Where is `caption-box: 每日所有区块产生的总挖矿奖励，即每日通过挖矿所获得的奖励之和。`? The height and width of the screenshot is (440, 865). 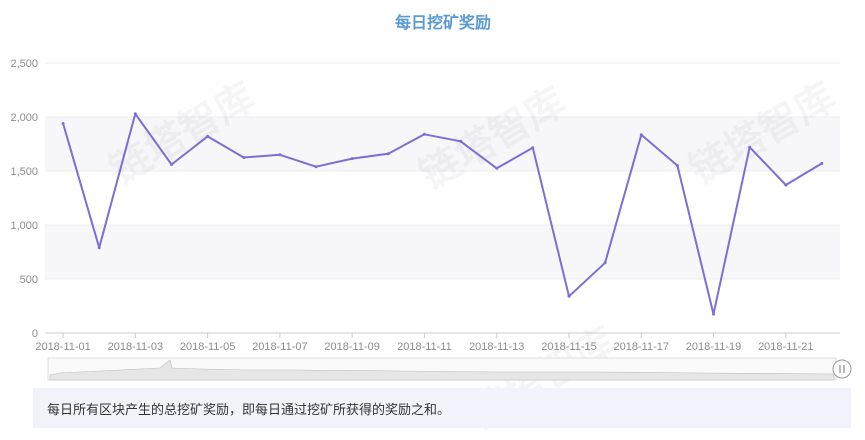 caption-box: 每日所有区块产生的总挖矿奖励，即每日通过挖矿所获得的奖励之和。 is located at coordinates (442, 408).